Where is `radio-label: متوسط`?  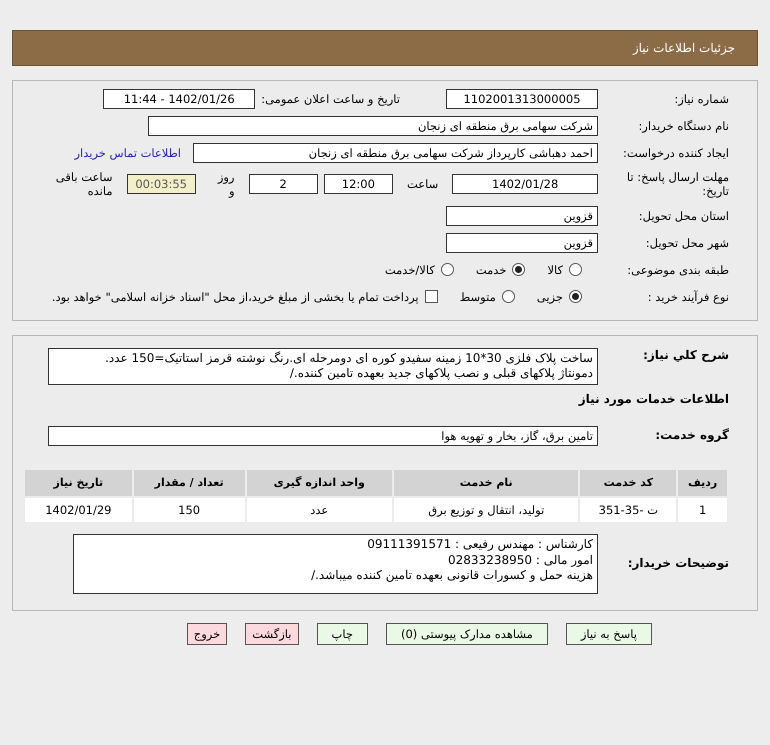
radio-label: متوسط is located at coordinates (478, 297).